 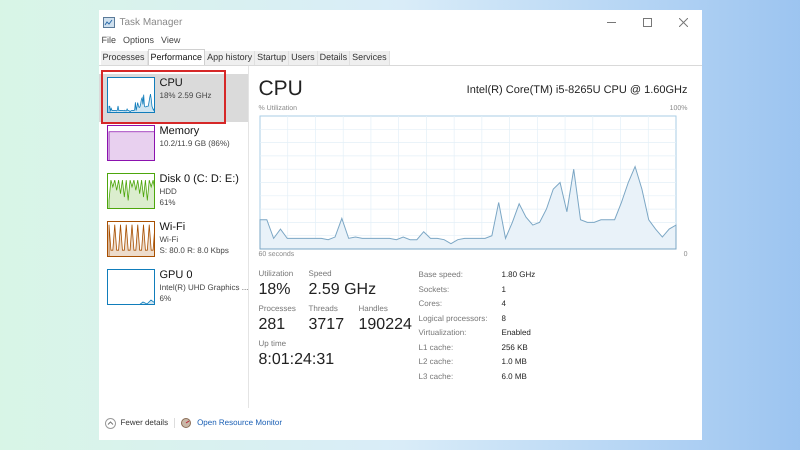 I want to click on detail-value: 1.0 MB, so click(x=514, y=362).